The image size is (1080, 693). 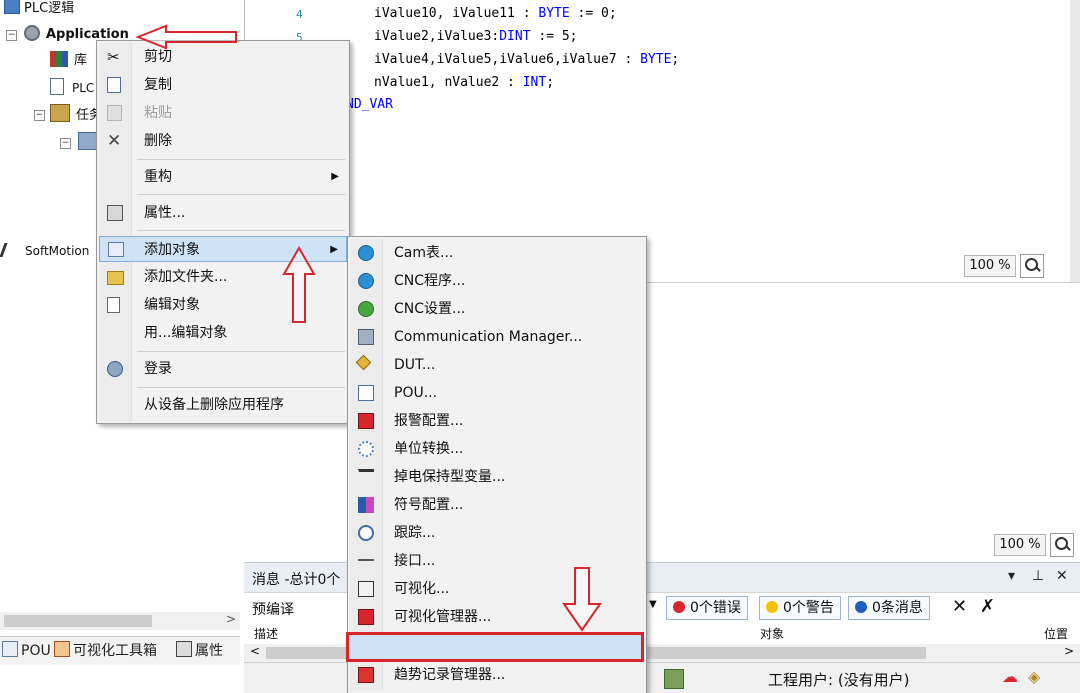 What do you see at coordinates (1034, 676) in the screenshot?
I see `shield-icon: ◈` at bounding box center [1034, 676].